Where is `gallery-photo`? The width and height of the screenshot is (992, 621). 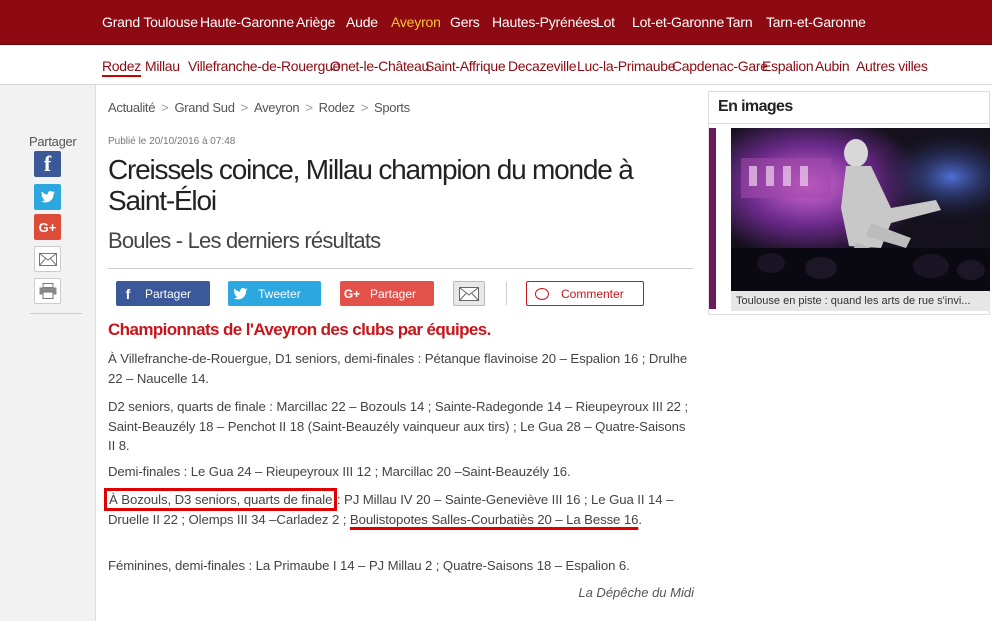
gallery-photo is located at coordinates (860, 209).